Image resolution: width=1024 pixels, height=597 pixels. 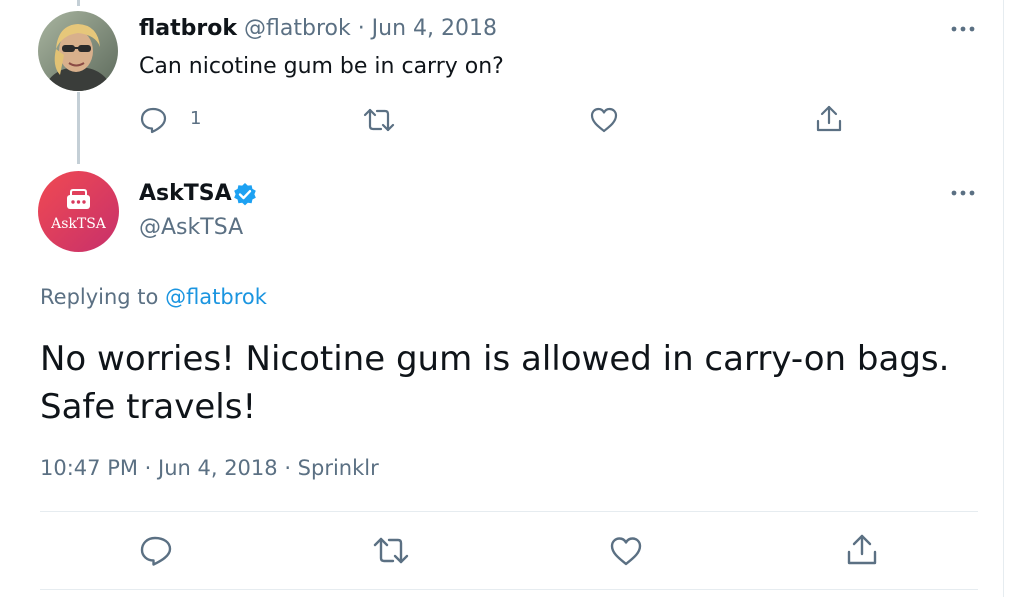 I want to click on asktsa-avatar-label: AskTSA, so click(x=78, y=224).